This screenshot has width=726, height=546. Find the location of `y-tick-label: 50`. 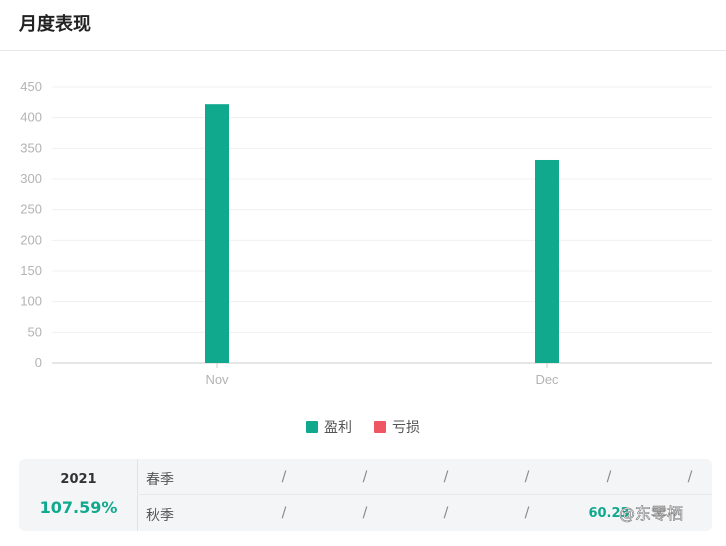

y-tick-label: 50 is located at coordinates (35, 331).